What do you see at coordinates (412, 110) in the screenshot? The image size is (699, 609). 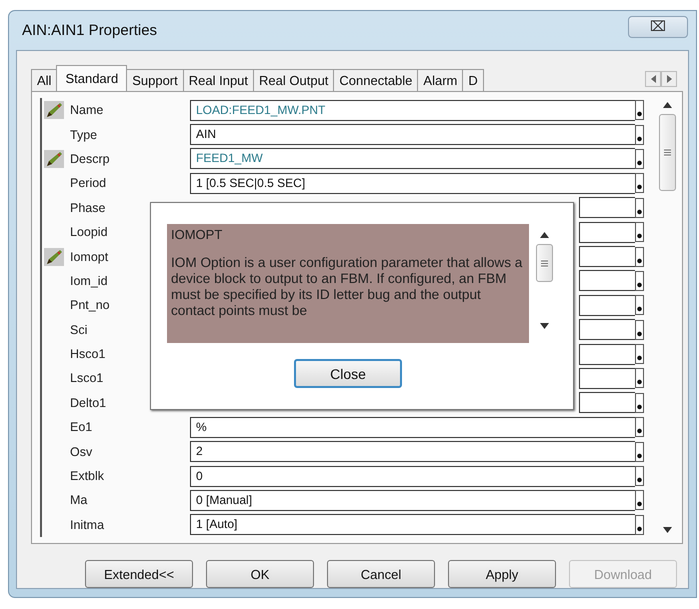 I see `value-field: LOAD:FEED1_MW.PNT` at bounding box center [412, 110].